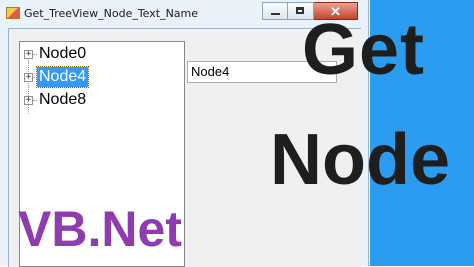 This screenshot has height=267, width=474. Describe the element at coordinates (100, 229) in the screenshot. I see `overlay-vbnet-label: VB.Net` at that location.